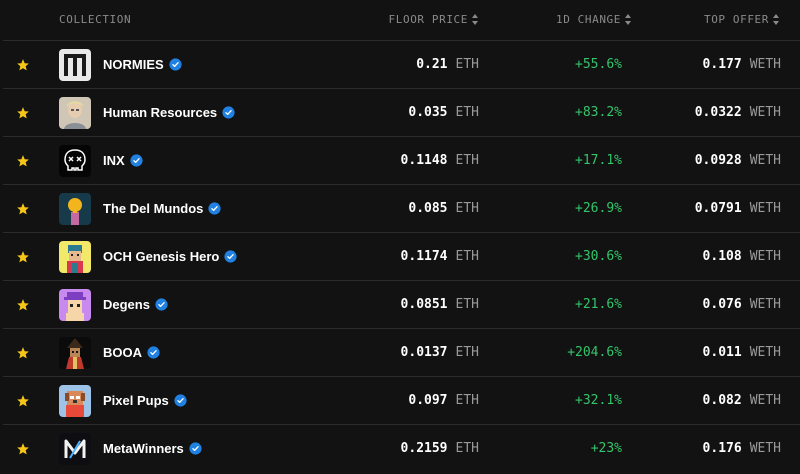 This screenshot has height=474, width=800. Describe the element at coordinates (722, 400) in the screenshot. I see `top-offer-value: 0.082` at that location.